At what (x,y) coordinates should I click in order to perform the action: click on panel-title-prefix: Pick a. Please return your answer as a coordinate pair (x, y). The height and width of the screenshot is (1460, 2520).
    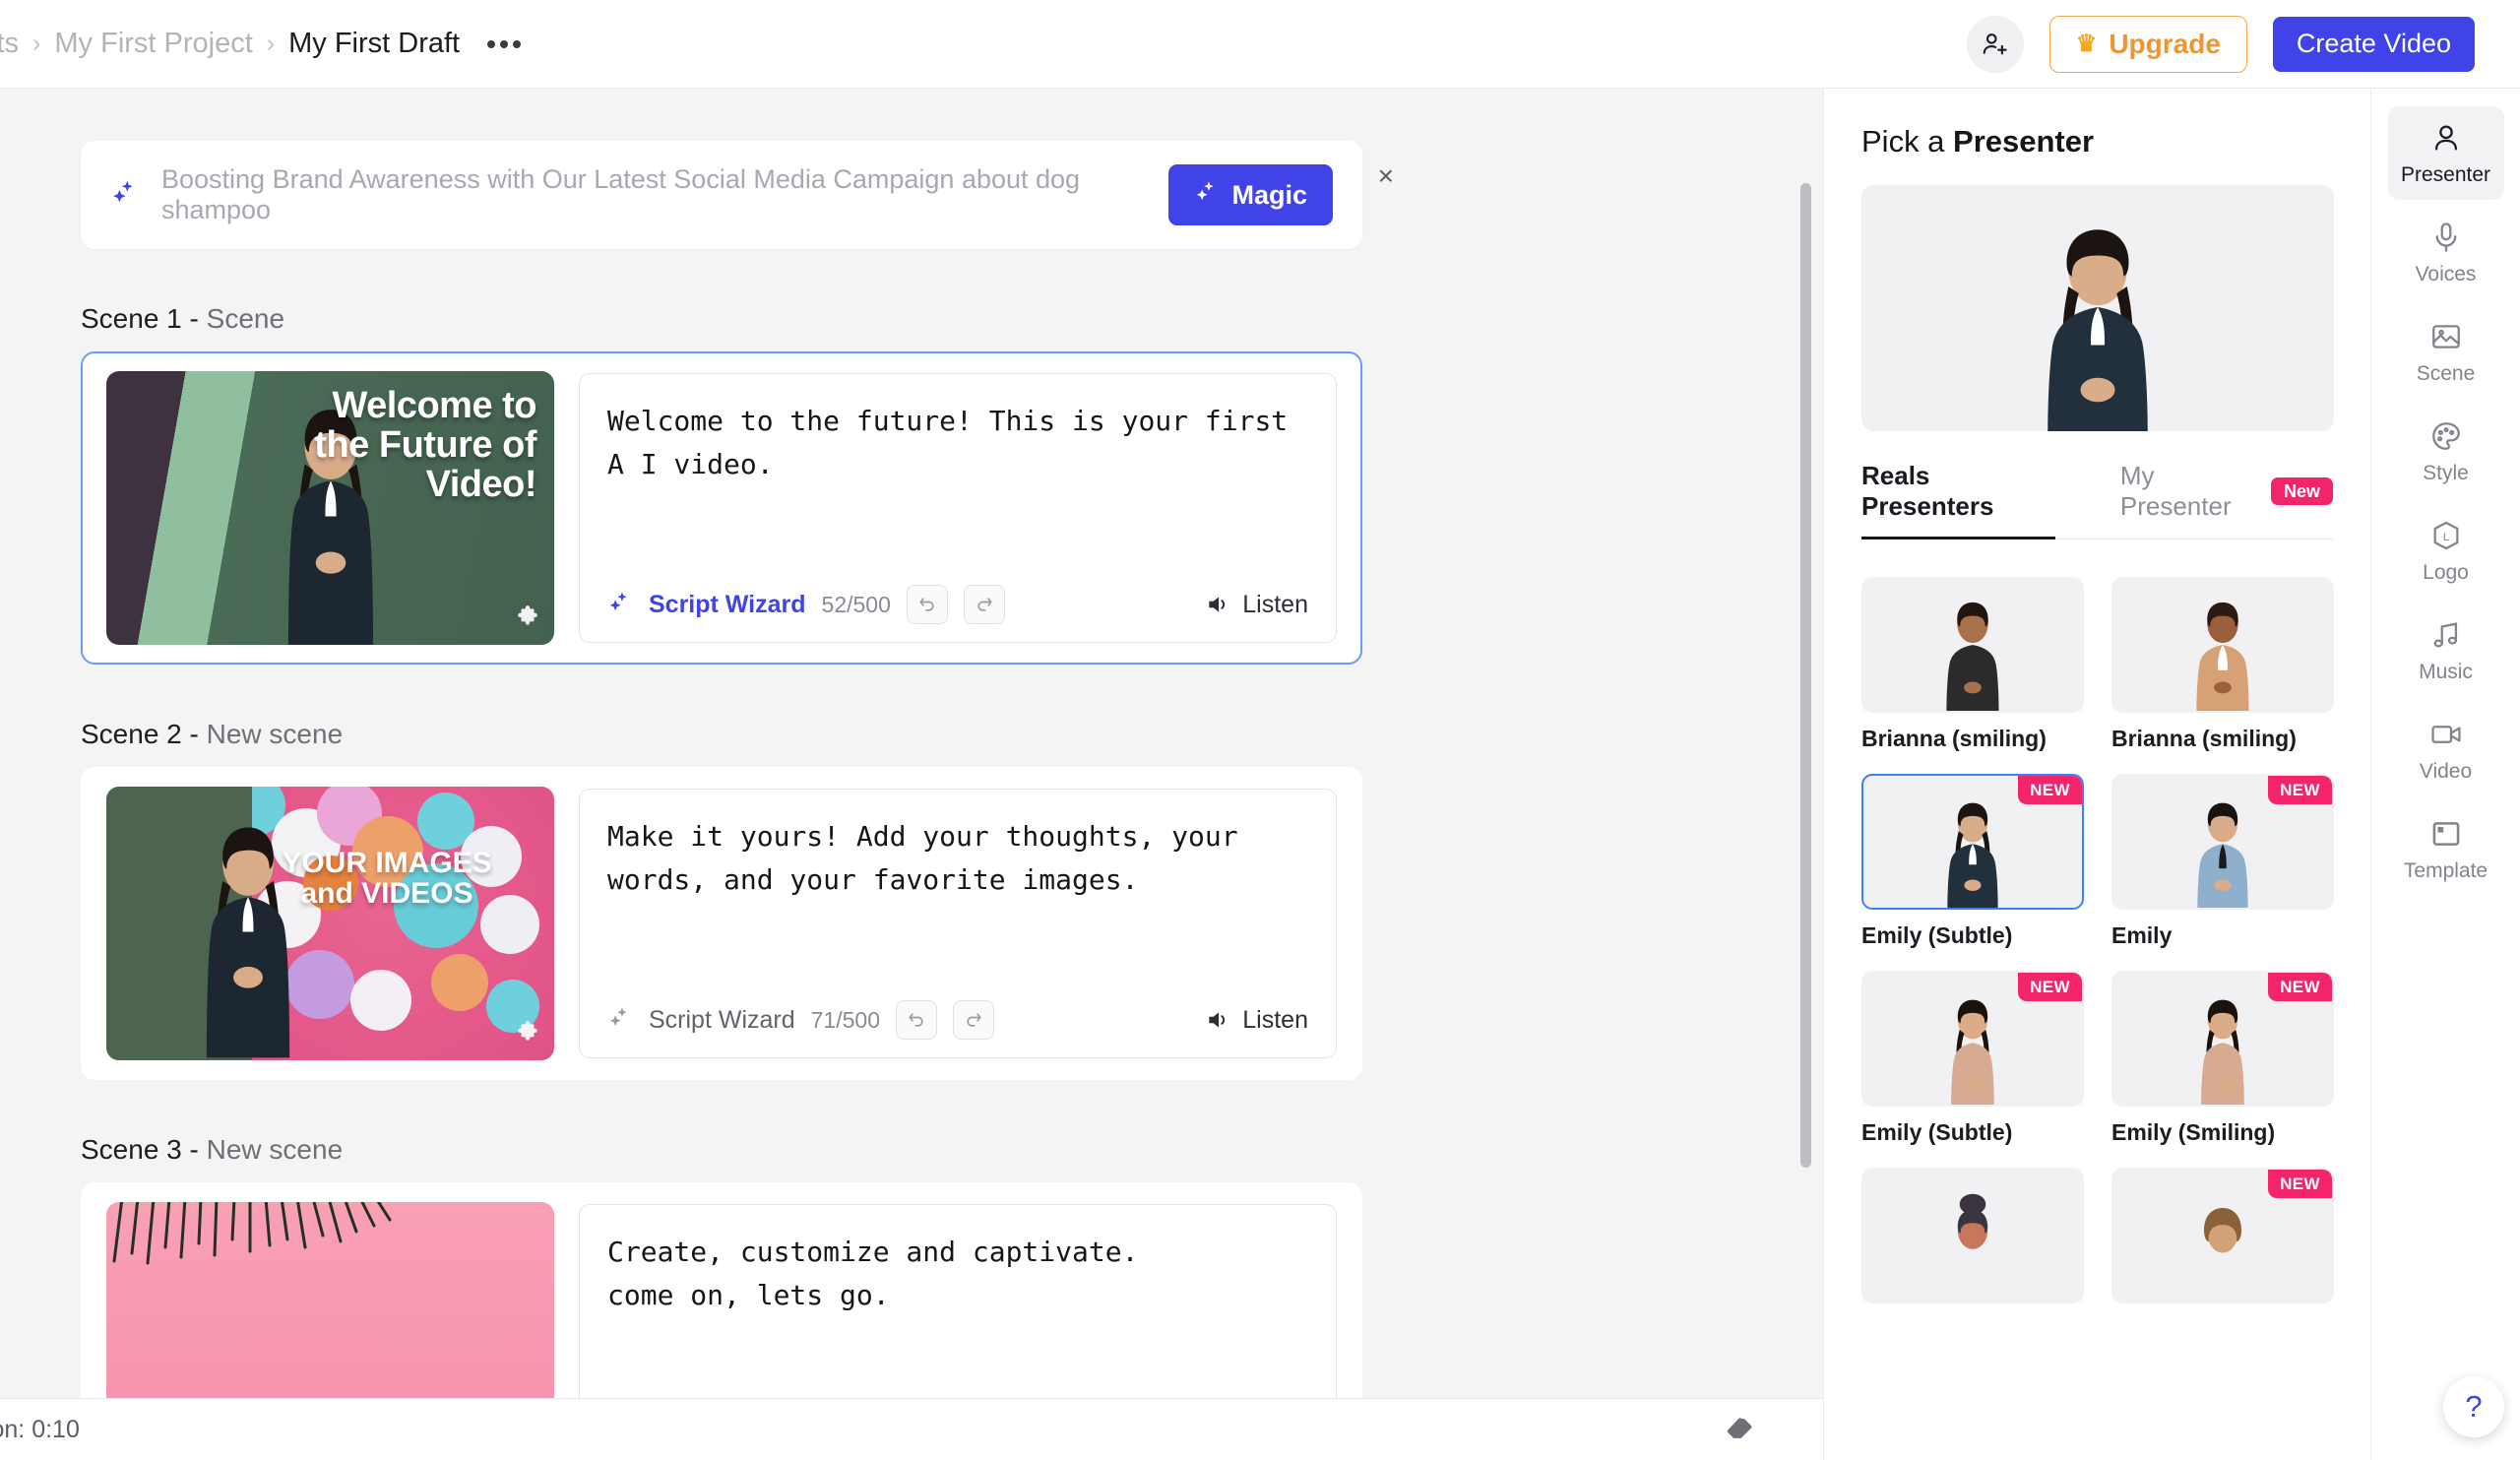
    Looking at the image, I should click on (1907, 141).